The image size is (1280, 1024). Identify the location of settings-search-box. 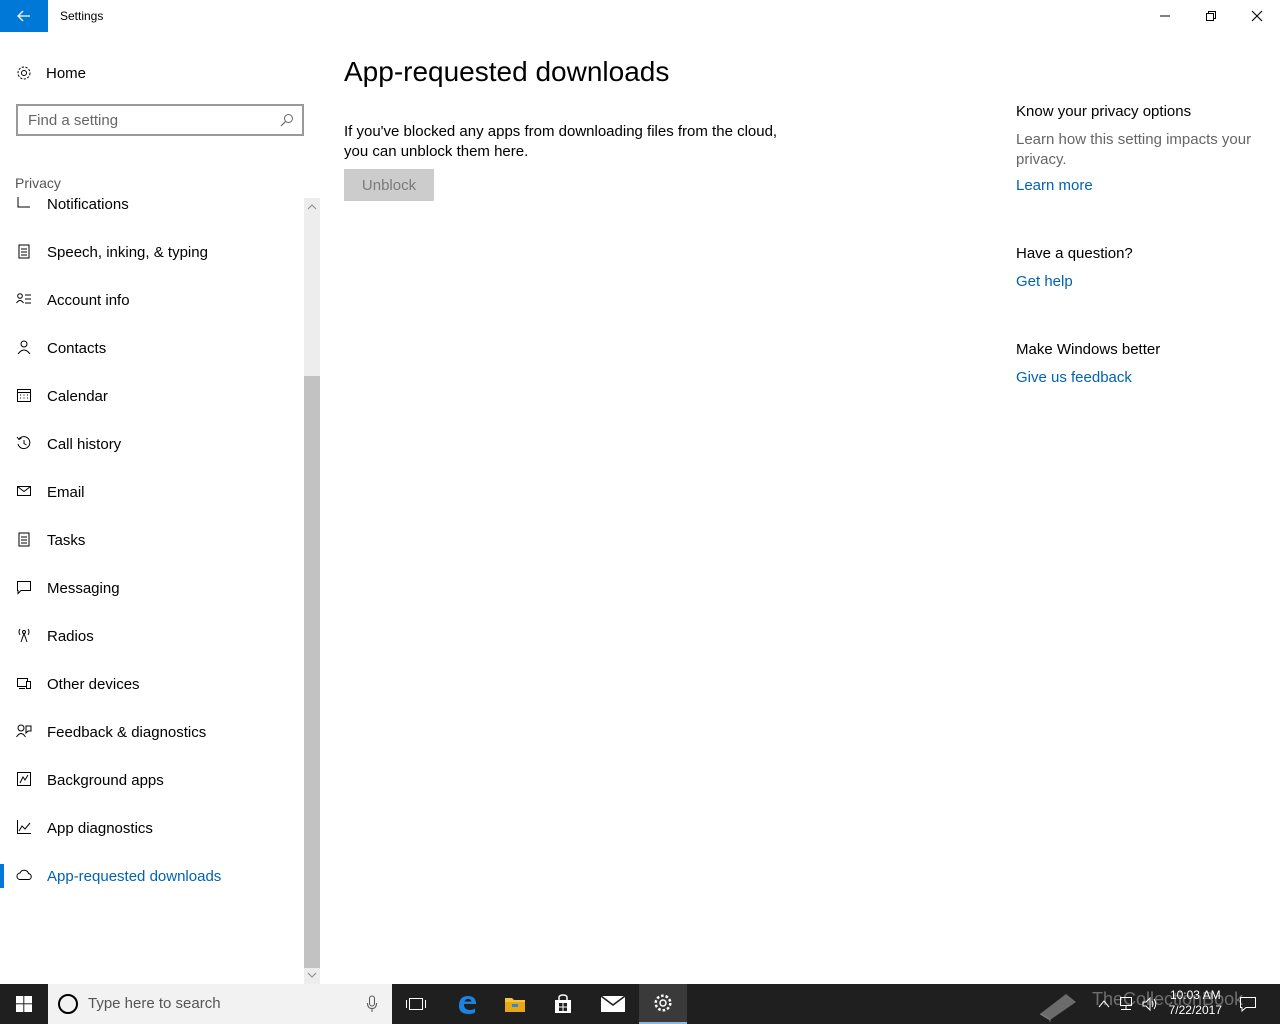
(160, 120).